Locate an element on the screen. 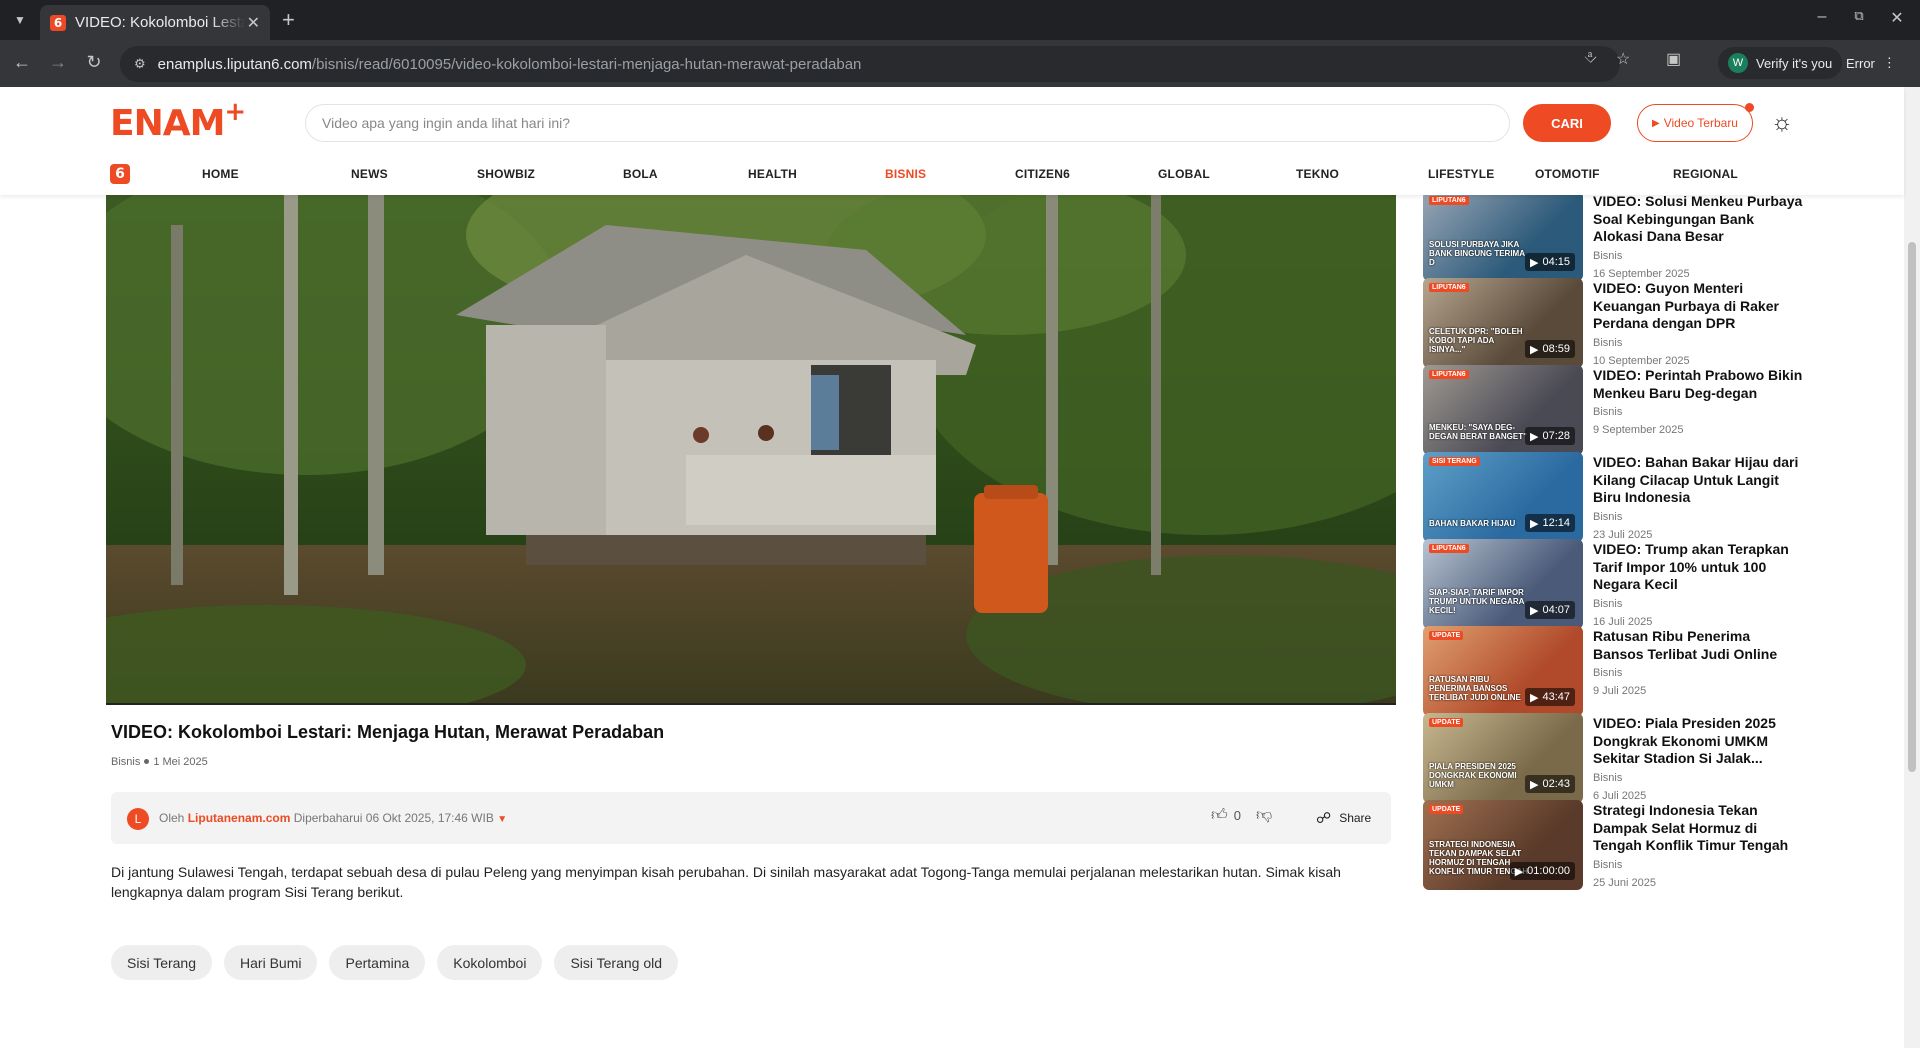 Image resolution: width=1920 pixels, height=1048 pixels. nav-item-otomotif: OTOMOTIF is located at coordinates (1567, 174).